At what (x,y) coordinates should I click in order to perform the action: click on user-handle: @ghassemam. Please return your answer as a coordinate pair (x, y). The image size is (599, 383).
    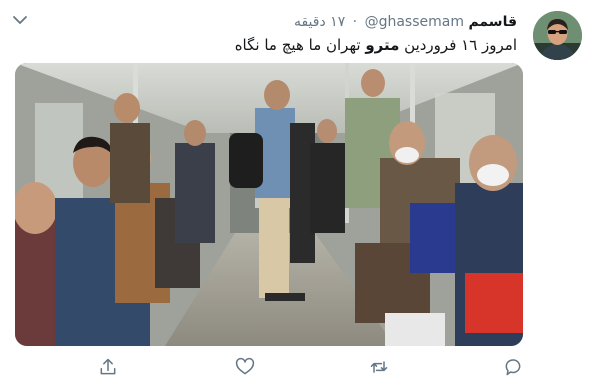
    Looking at the image, I should click on (414, 22).